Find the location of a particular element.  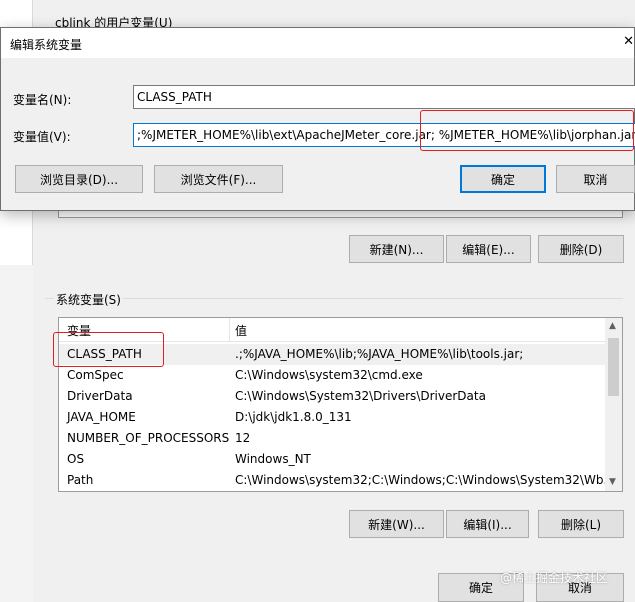

row-name: JAVA_HOME is located at coordinates (101, 417).